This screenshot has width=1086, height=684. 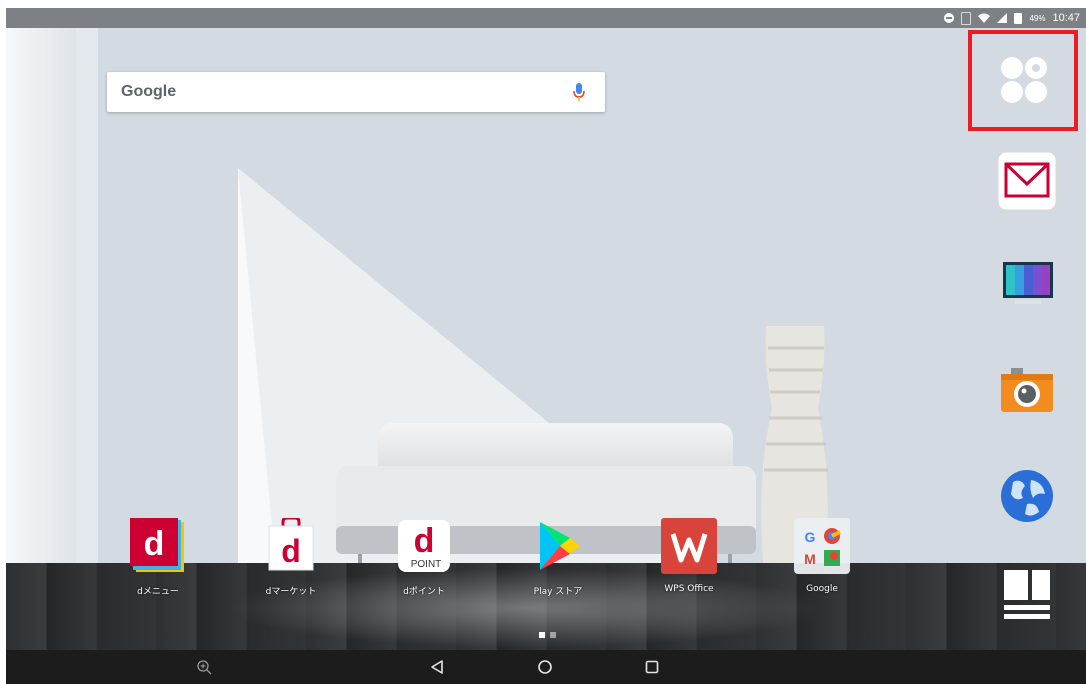 I want to click on zoom-icon, so click(x=204, y=667).